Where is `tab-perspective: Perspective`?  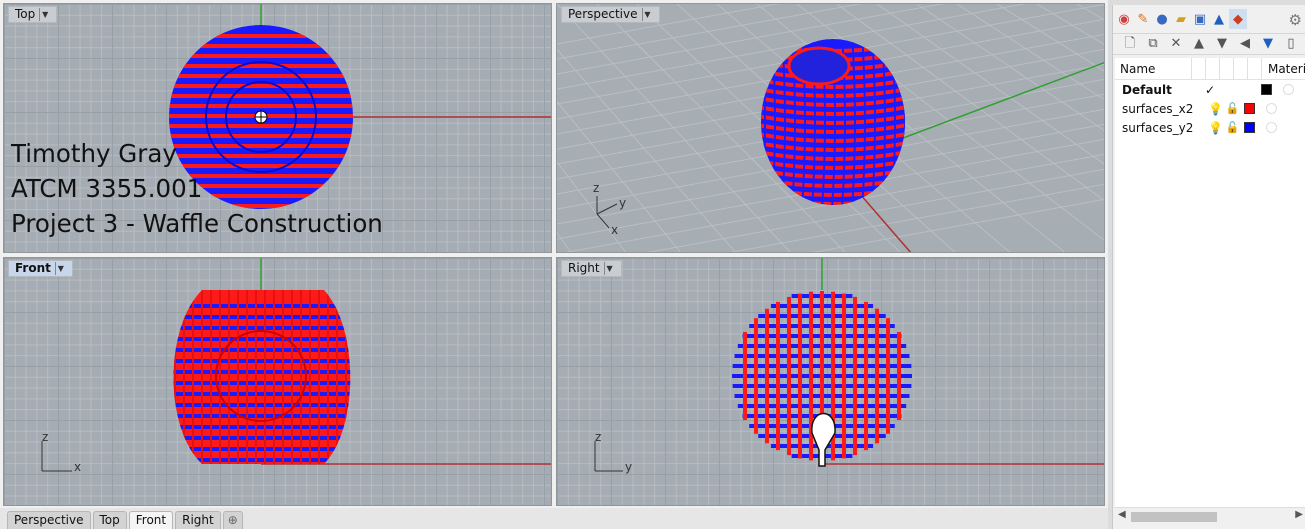
tab-perspective: Perspective is located at coordinates (49, 520).